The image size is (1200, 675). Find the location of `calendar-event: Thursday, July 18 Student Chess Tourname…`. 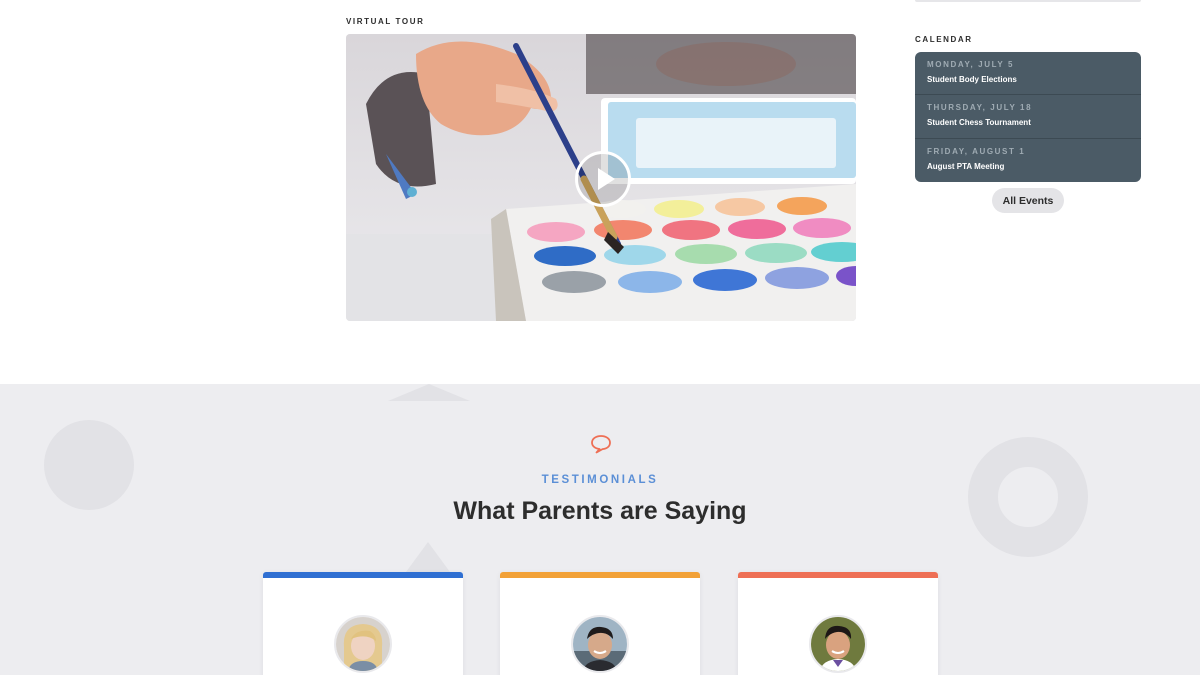

calendar-event: Thursday, July 18 Student Chess Tourname… is located at coordinates (1028, 117).